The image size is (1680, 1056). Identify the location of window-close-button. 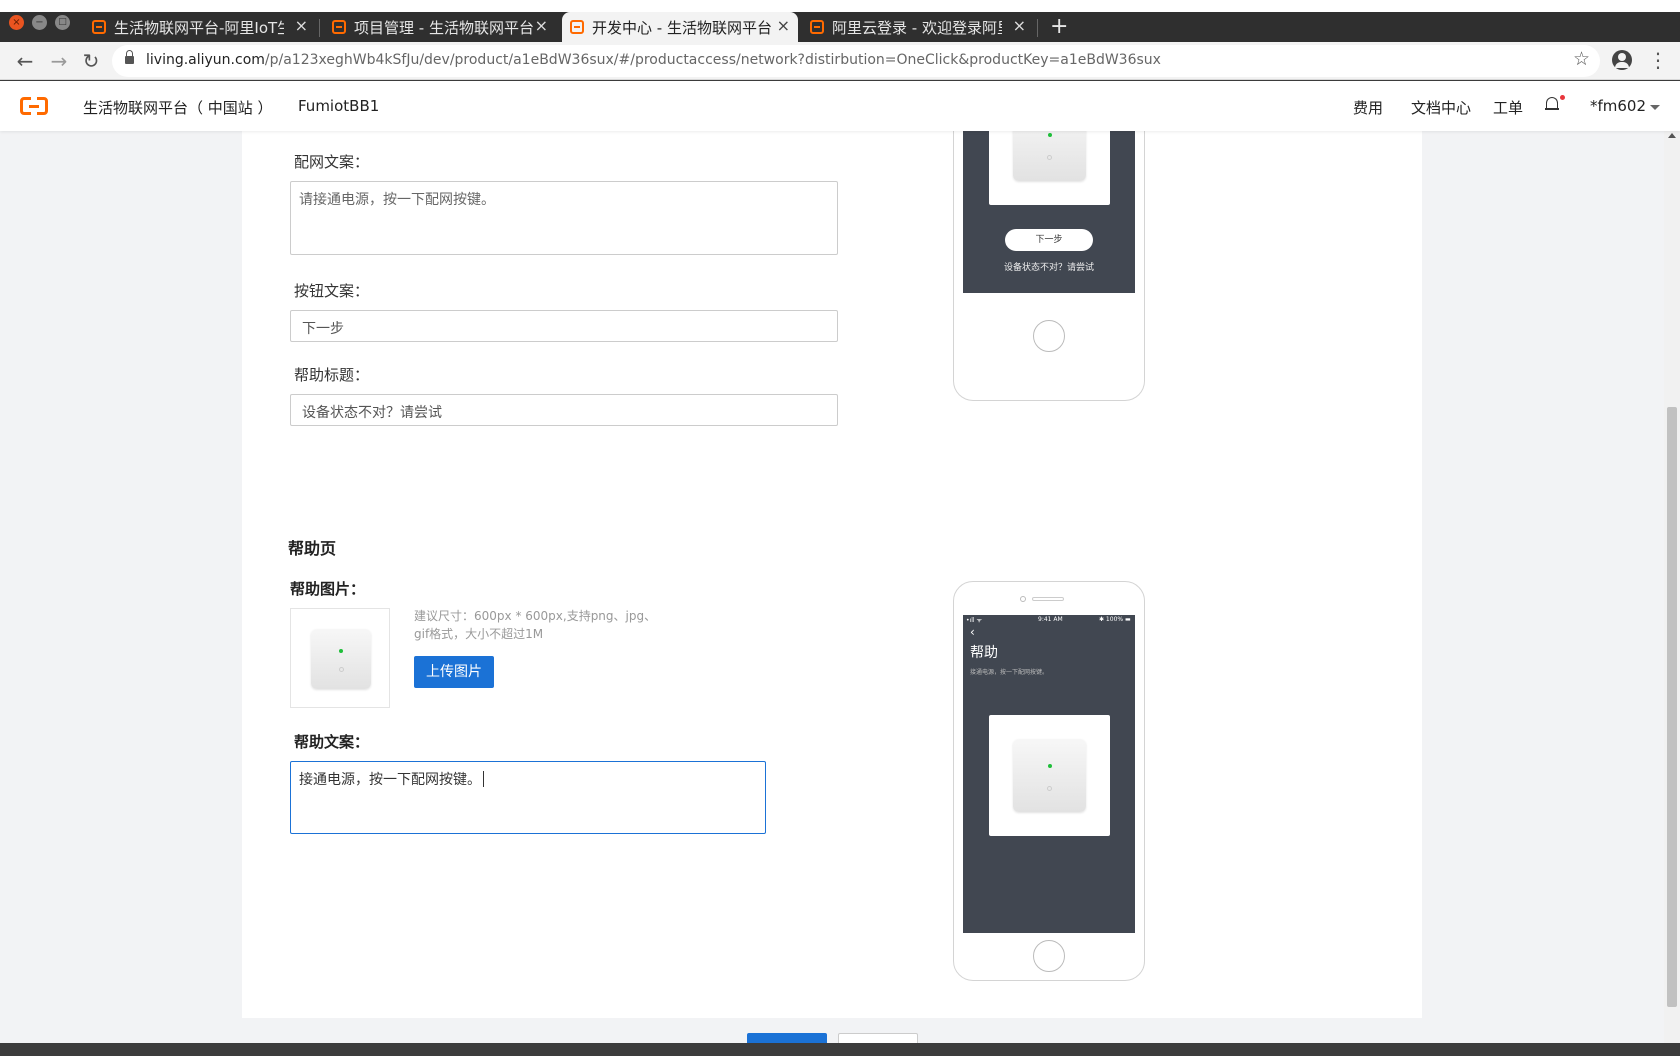
(16, 22).